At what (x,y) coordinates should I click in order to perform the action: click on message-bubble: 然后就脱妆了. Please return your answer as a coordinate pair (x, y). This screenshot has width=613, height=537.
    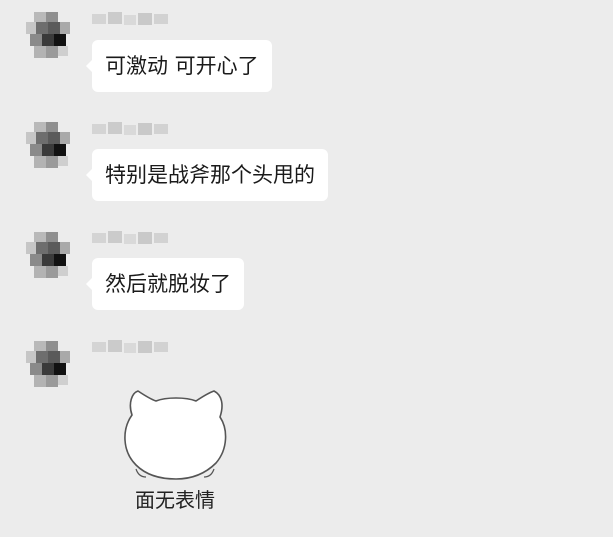
    Looking at the image, I should click on (165, 284).